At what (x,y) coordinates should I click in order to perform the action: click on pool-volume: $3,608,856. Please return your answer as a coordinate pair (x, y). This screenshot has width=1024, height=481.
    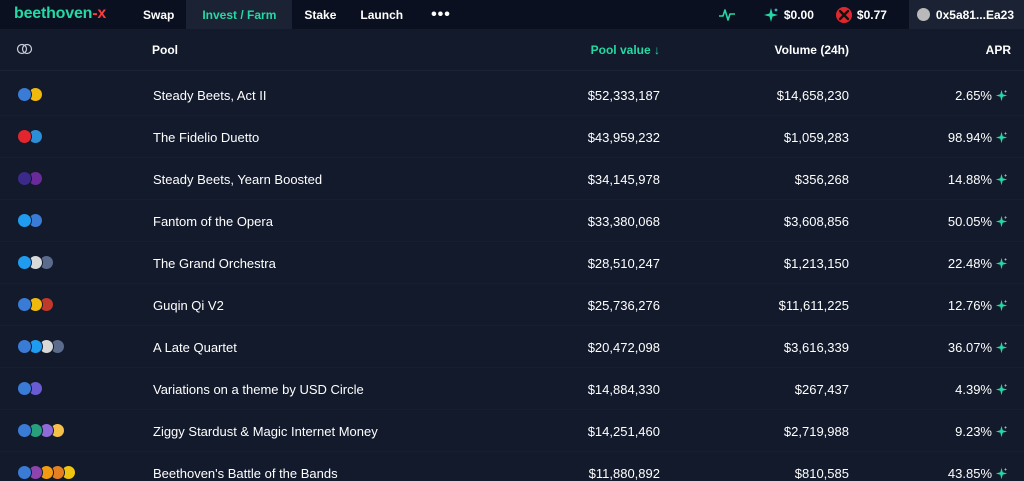
    Looking at the image, I should click on (816, 221).